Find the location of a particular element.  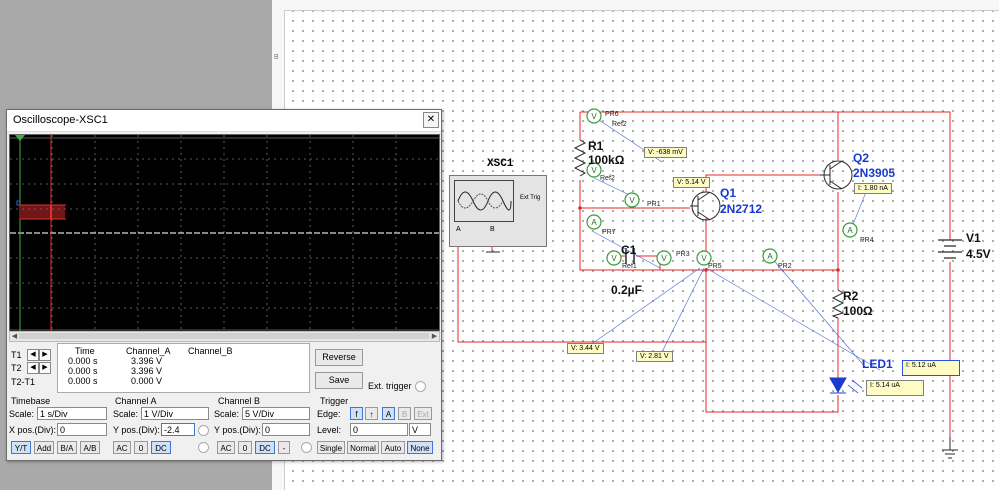

oscilloscope-component: Ext Trig A B is located at coordinates (498, 211).